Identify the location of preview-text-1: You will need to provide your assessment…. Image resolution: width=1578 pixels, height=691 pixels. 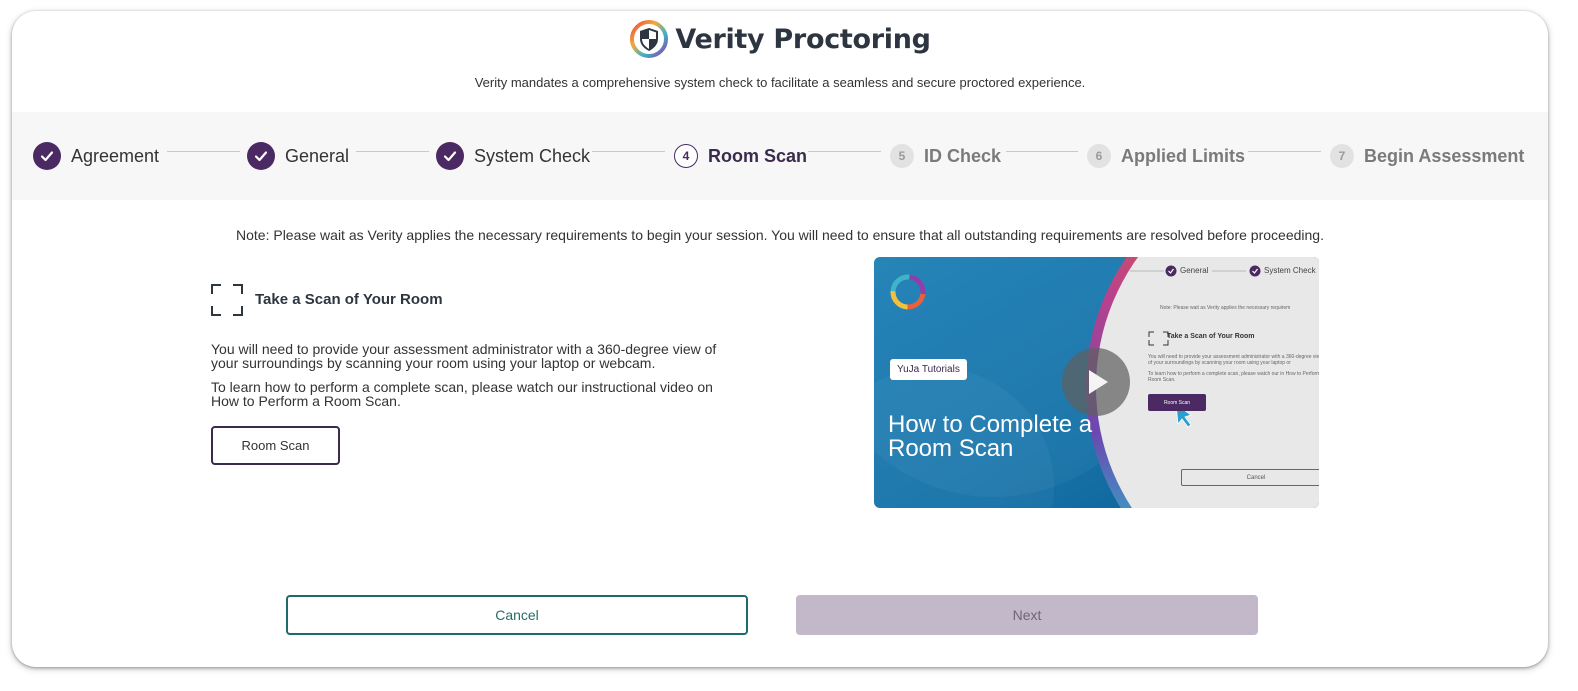
(1233, 360).